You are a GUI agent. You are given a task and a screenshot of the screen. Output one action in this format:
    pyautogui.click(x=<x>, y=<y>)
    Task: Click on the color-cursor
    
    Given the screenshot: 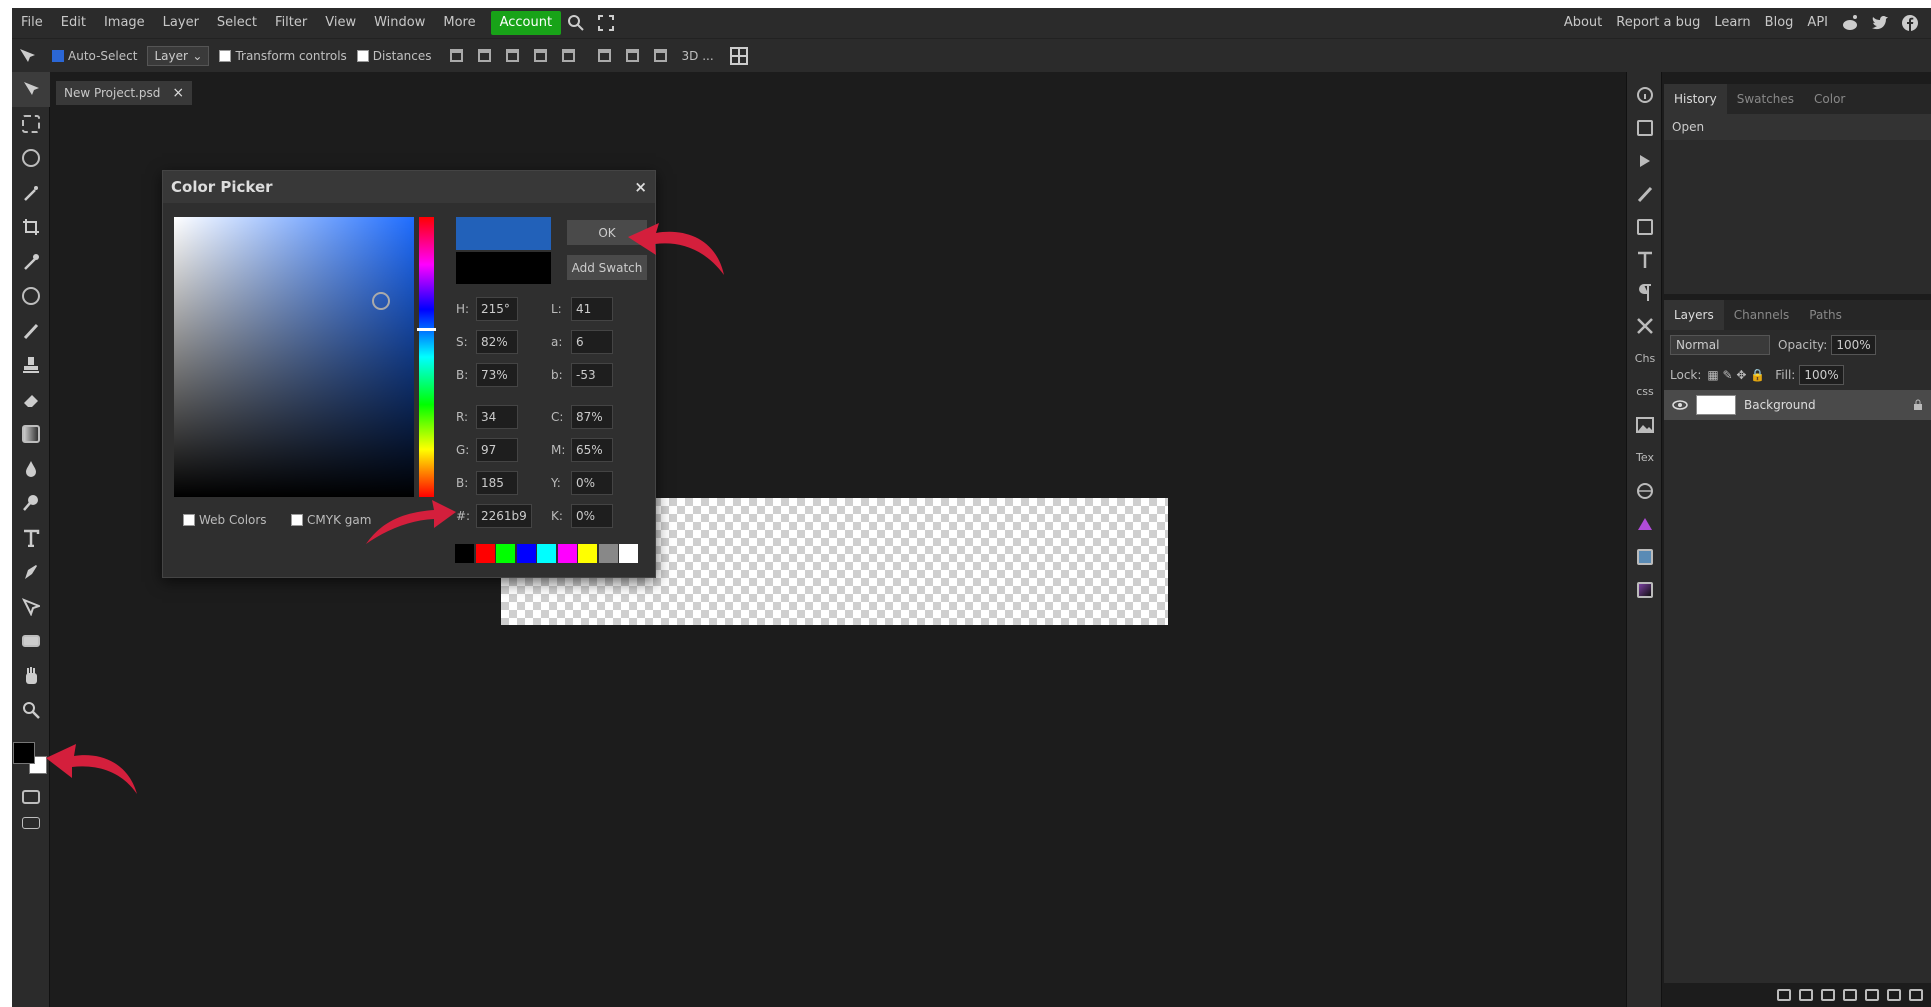 What is the action you would take?
    pyautogui.click(x=381, y=301)
    